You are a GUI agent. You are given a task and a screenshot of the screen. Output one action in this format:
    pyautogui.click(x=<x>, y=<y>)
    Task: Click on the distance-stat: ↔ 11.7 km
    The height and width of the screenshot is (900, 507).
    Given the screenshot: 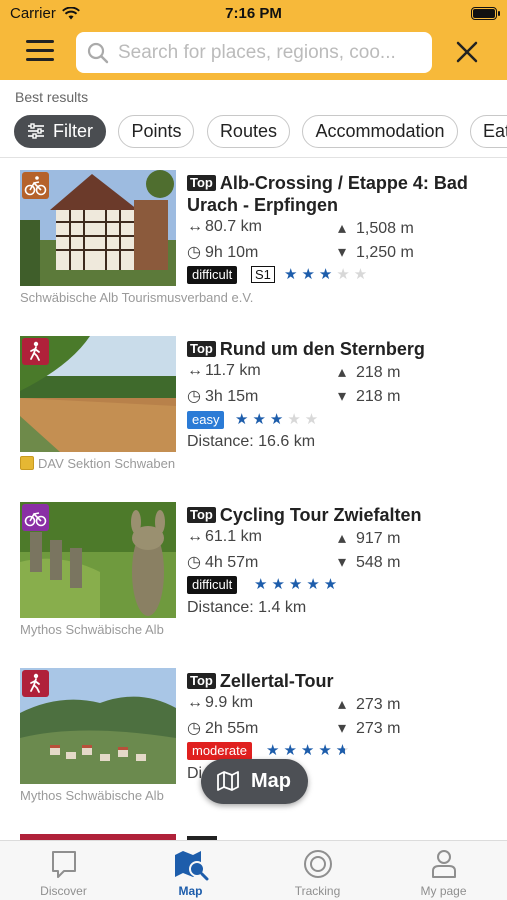 What is the action you would take?
    pyautogui.click(x=224, y=371)
    